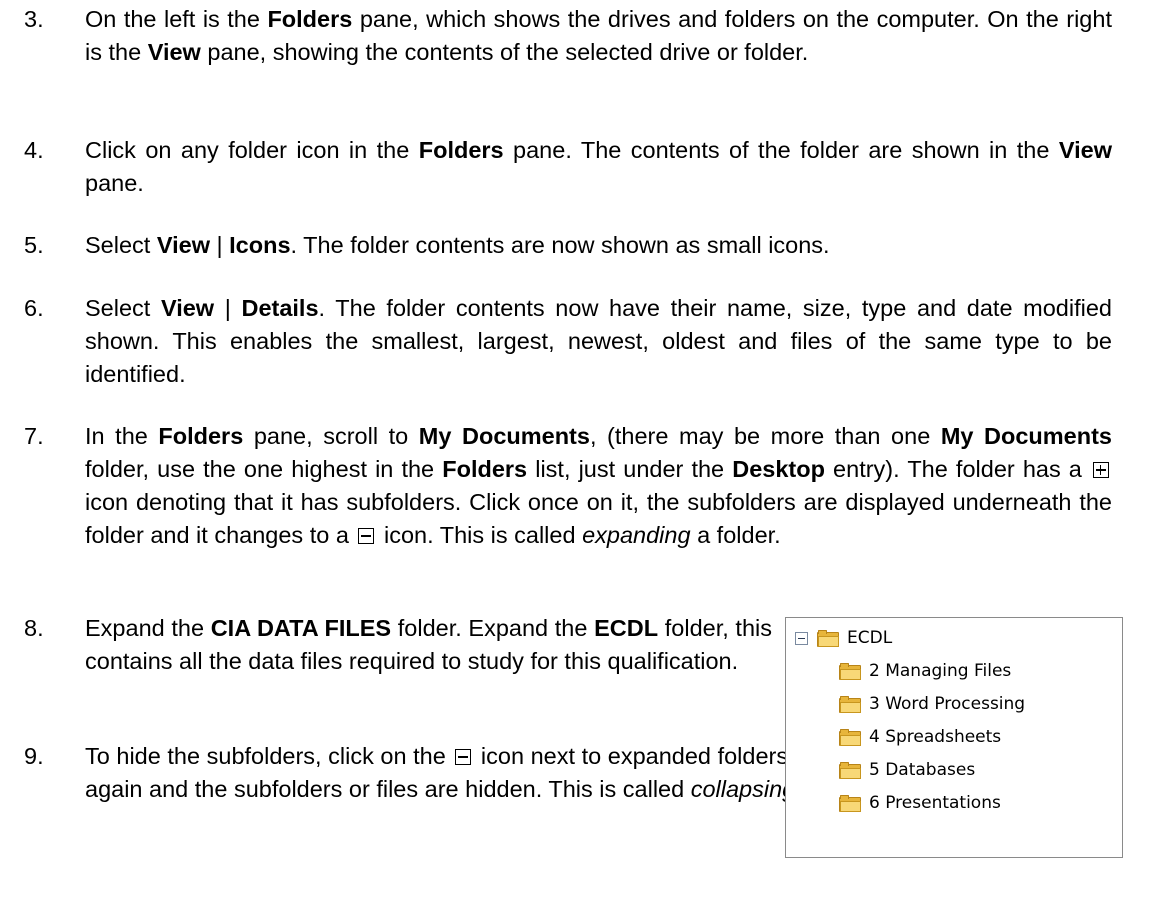 The width and height of the screenshot is (1150, 920). What do you see at coordinates (34, 245) in the screenshot?
I see `step-number: 5.` at bounding box center [34, 245].